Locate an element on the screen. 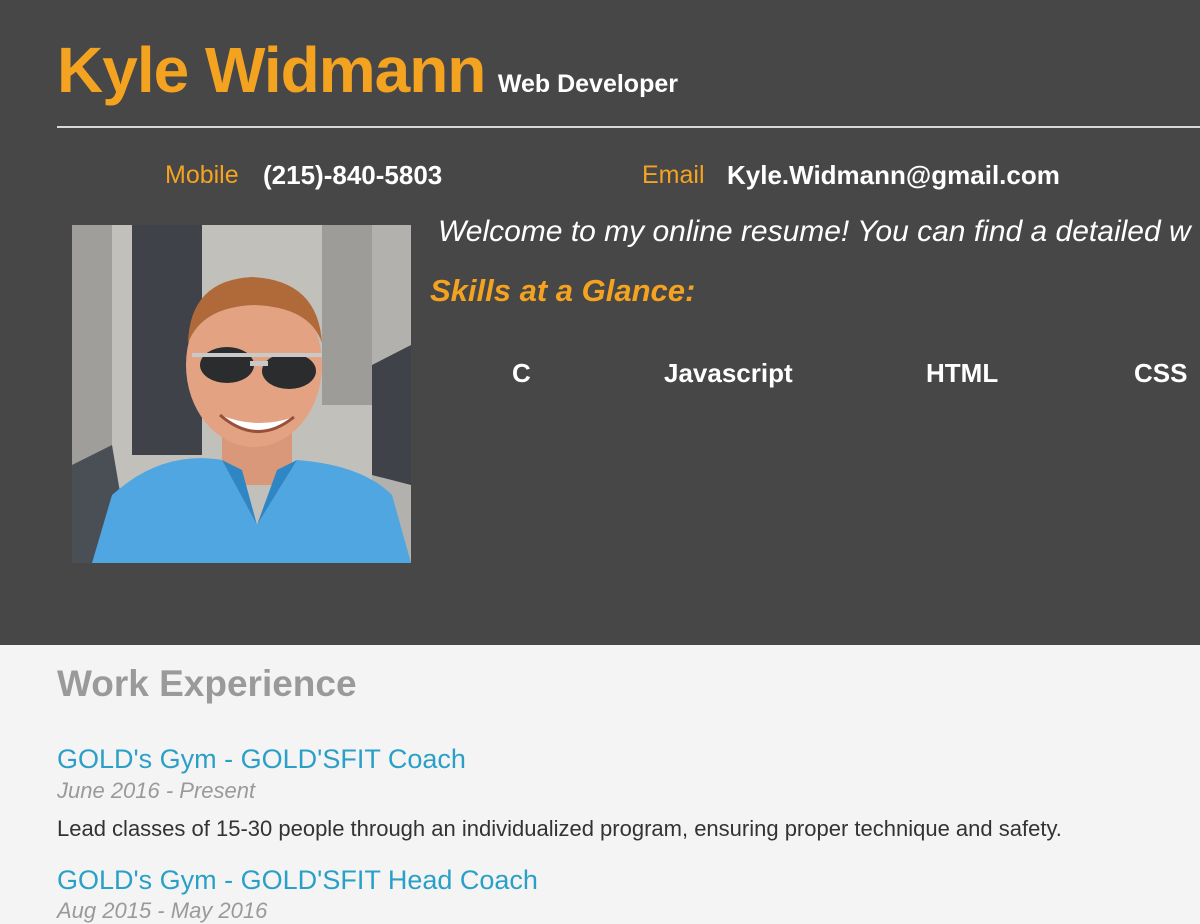 The height and width of the screenshot is (924, 1200). job-dates: June 2016 - Present is located at coordinates (156, 790).